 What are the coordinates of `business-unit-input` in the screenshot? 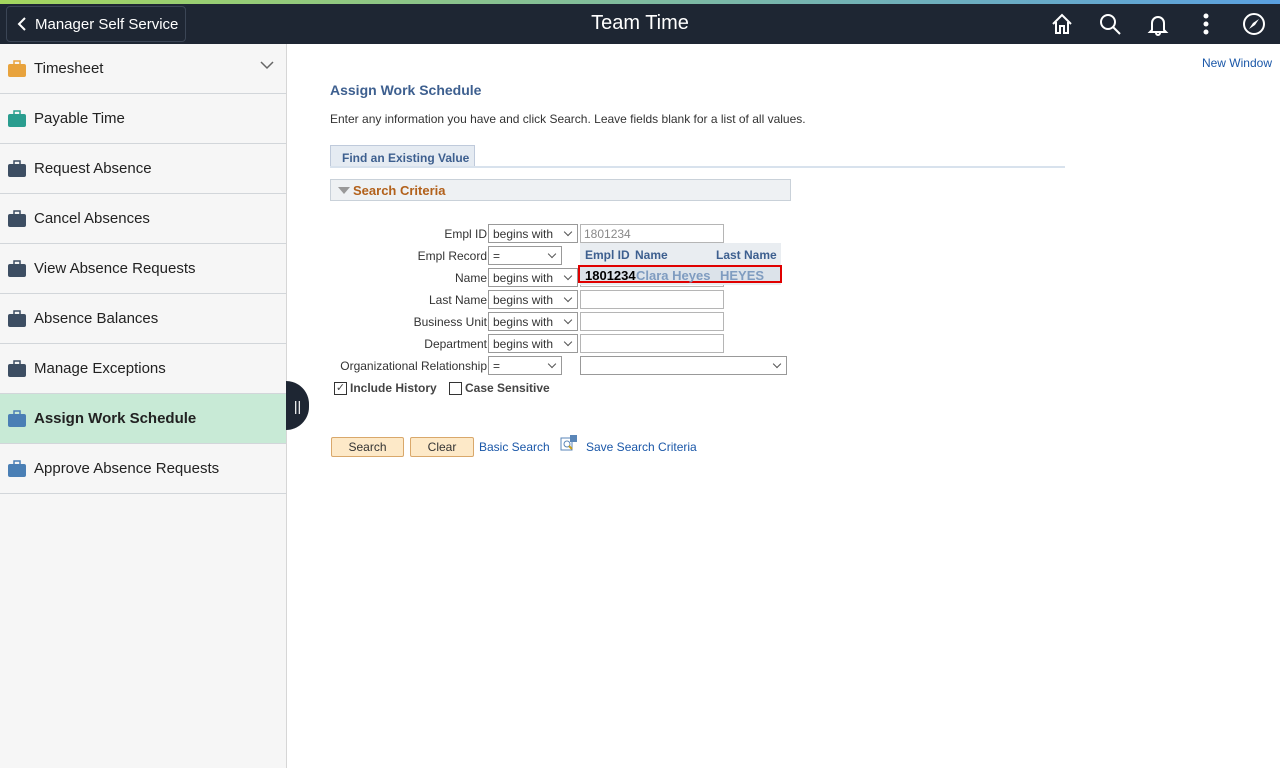 It's located at (652, 321).